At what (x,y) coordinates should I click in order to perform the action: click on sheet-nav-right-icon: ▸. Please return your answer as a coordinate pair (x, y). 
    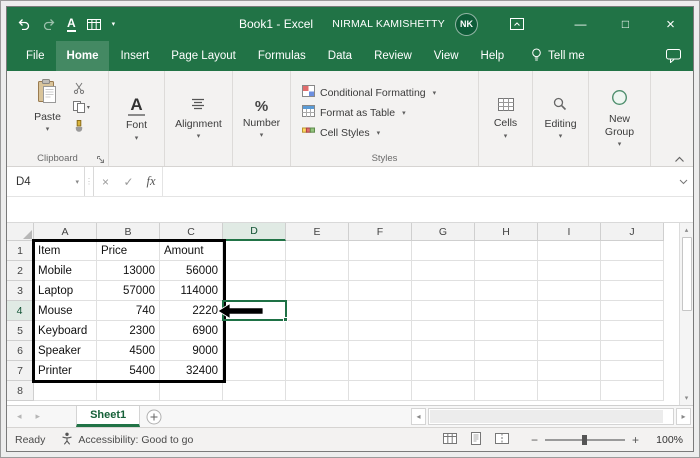
    Looking at the image, I should click on (38, 416).